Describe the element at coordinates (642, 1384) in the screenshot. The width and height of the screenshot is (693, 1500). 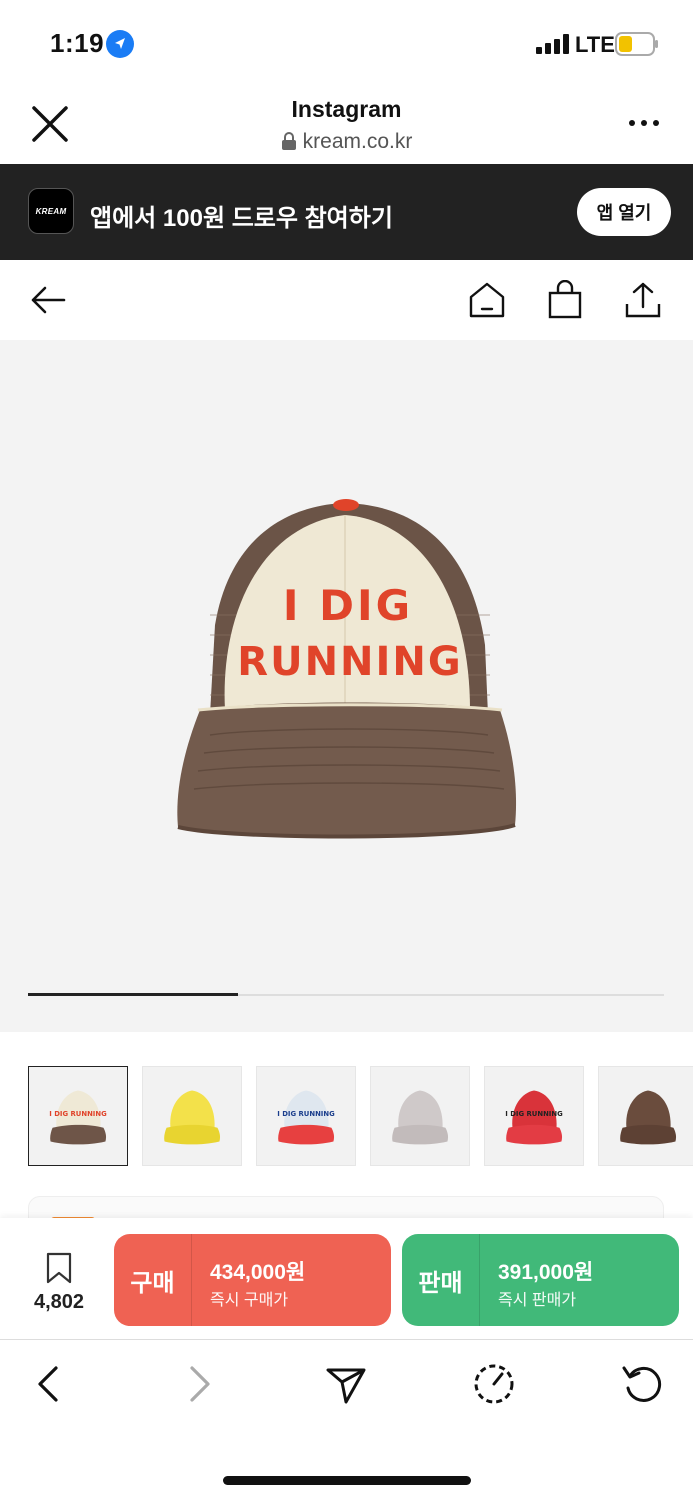
I see `refresh-icon` at that location.